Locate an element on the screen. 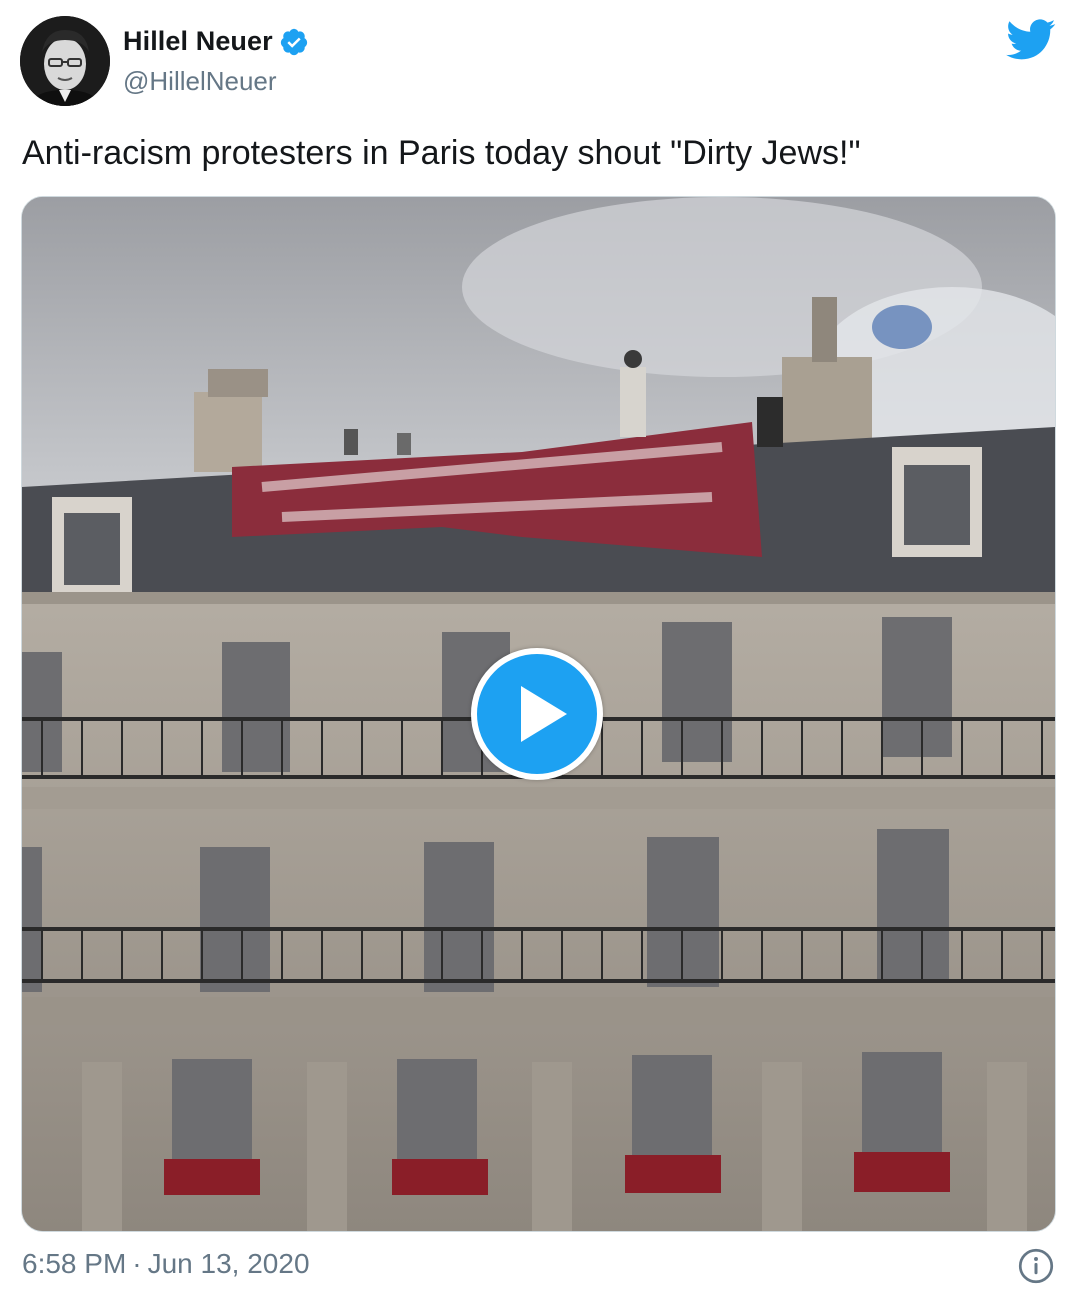 The height and width of the screenshot is (1304, 1076). verified-badge-icon is located at coordinates (293, 41).